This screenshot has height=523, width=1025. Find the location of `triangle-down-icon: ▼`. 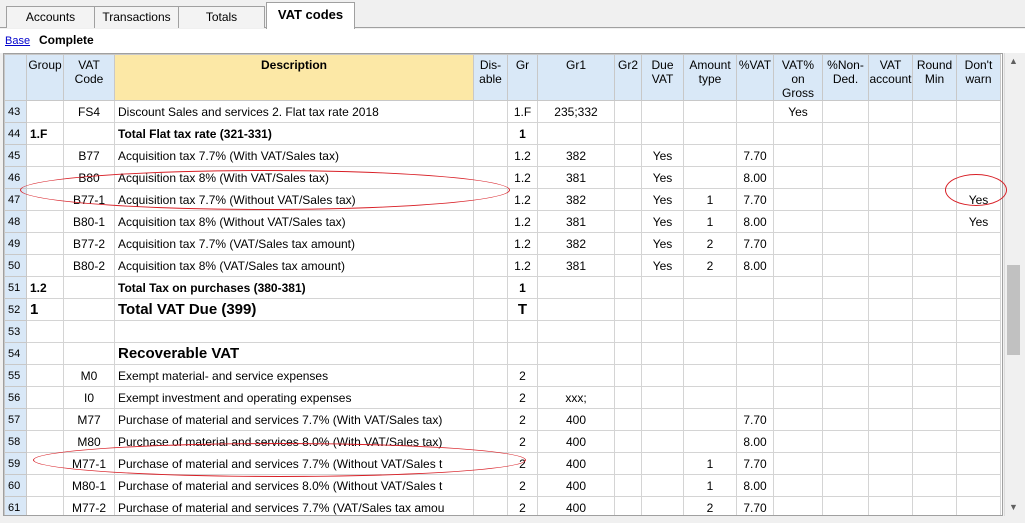

triangle-down-icon: ▼ is located at coordinates (1013, 507).